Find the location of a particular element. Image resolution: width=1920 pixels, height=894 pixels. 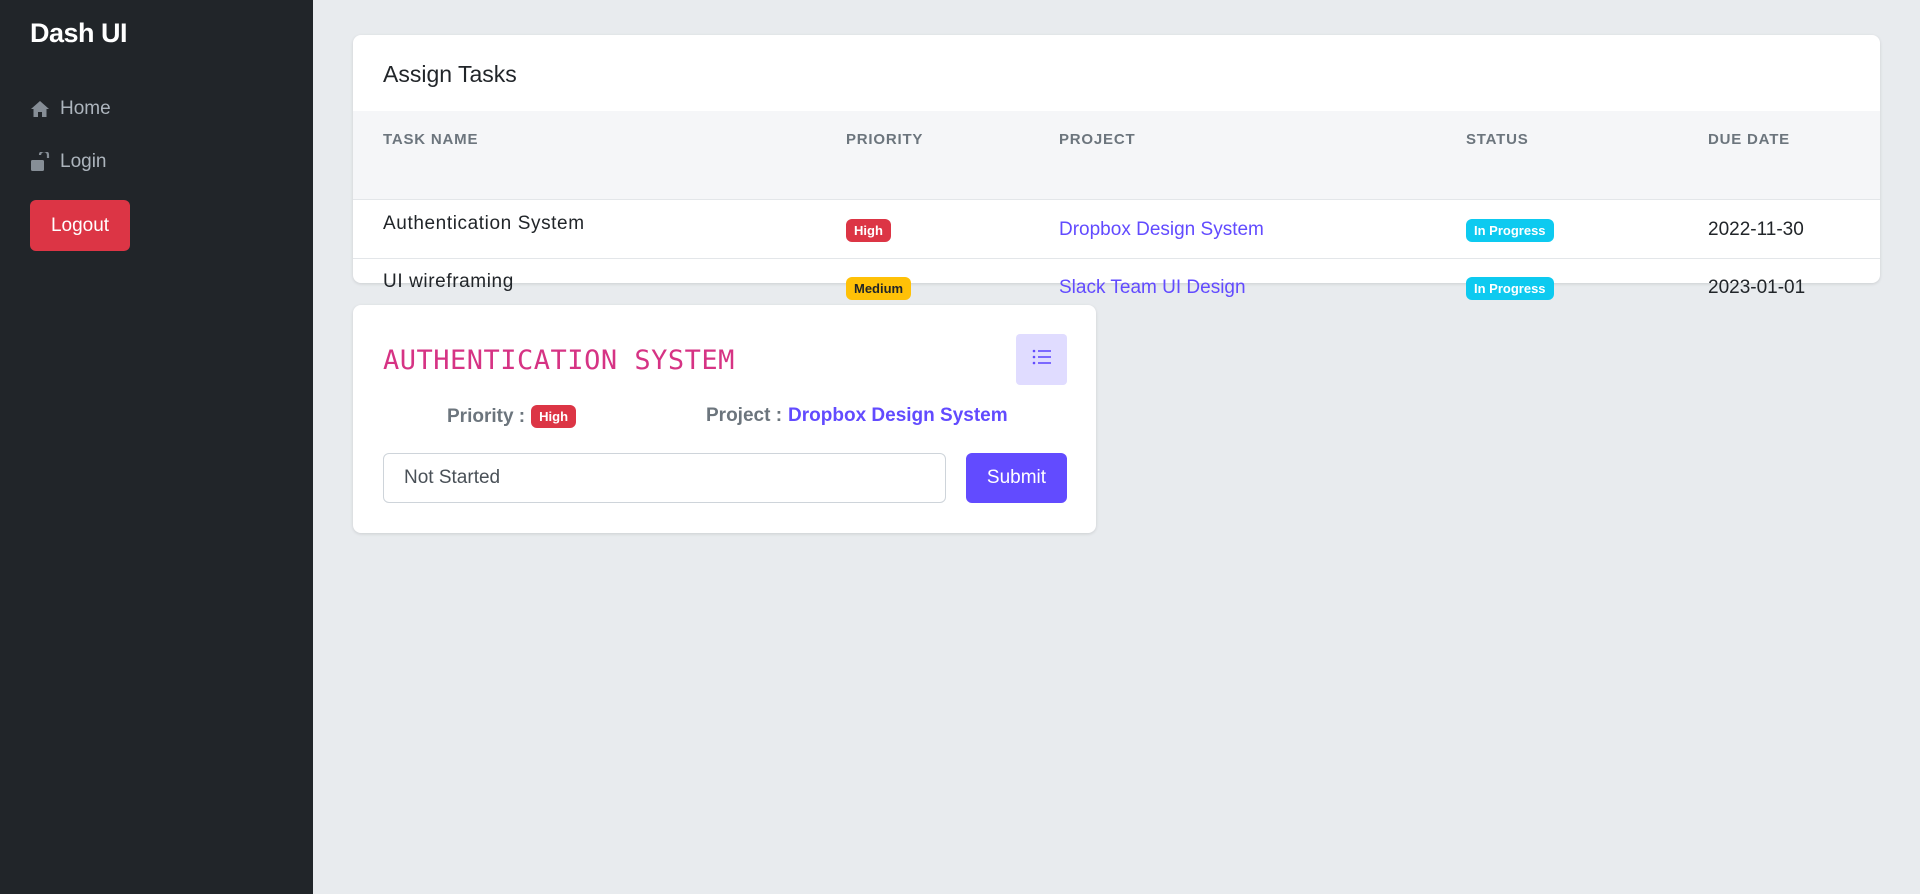

unlock-icon is located at coordinates (40, 162).